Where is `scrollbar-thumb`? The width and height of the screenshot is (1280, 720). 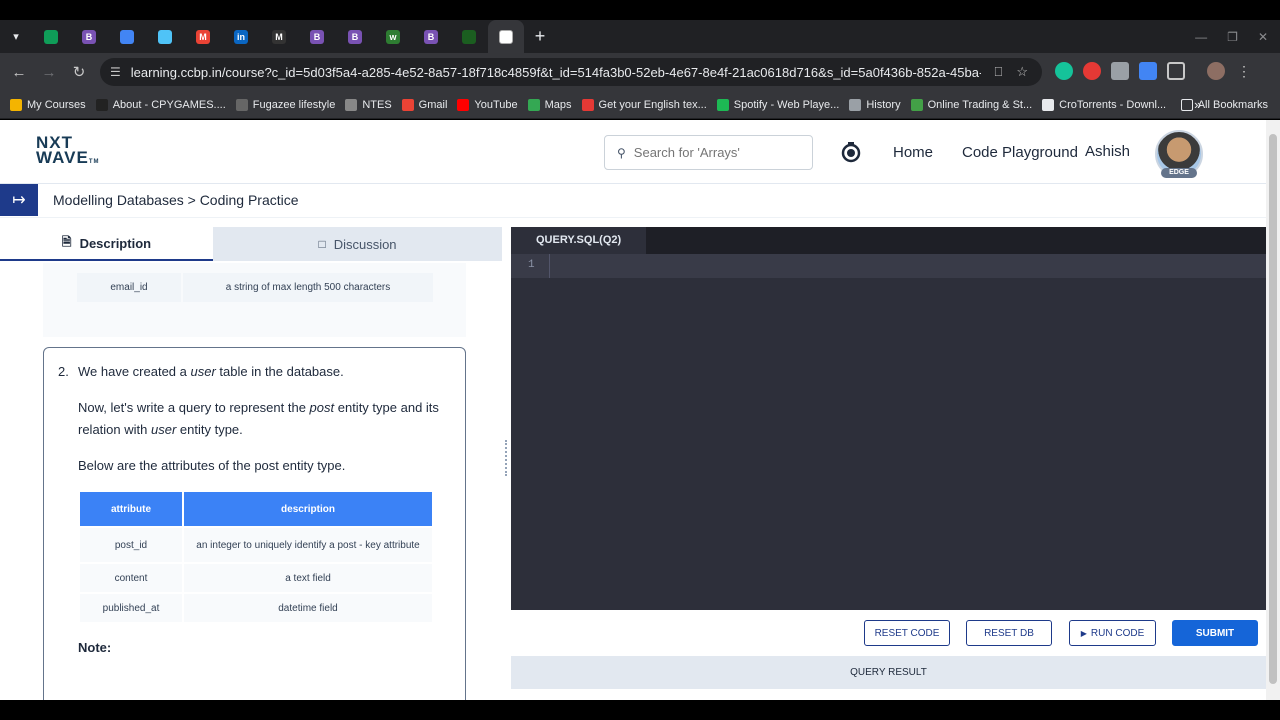 scrollbar-thumb is located at coordinates (1273, 409).